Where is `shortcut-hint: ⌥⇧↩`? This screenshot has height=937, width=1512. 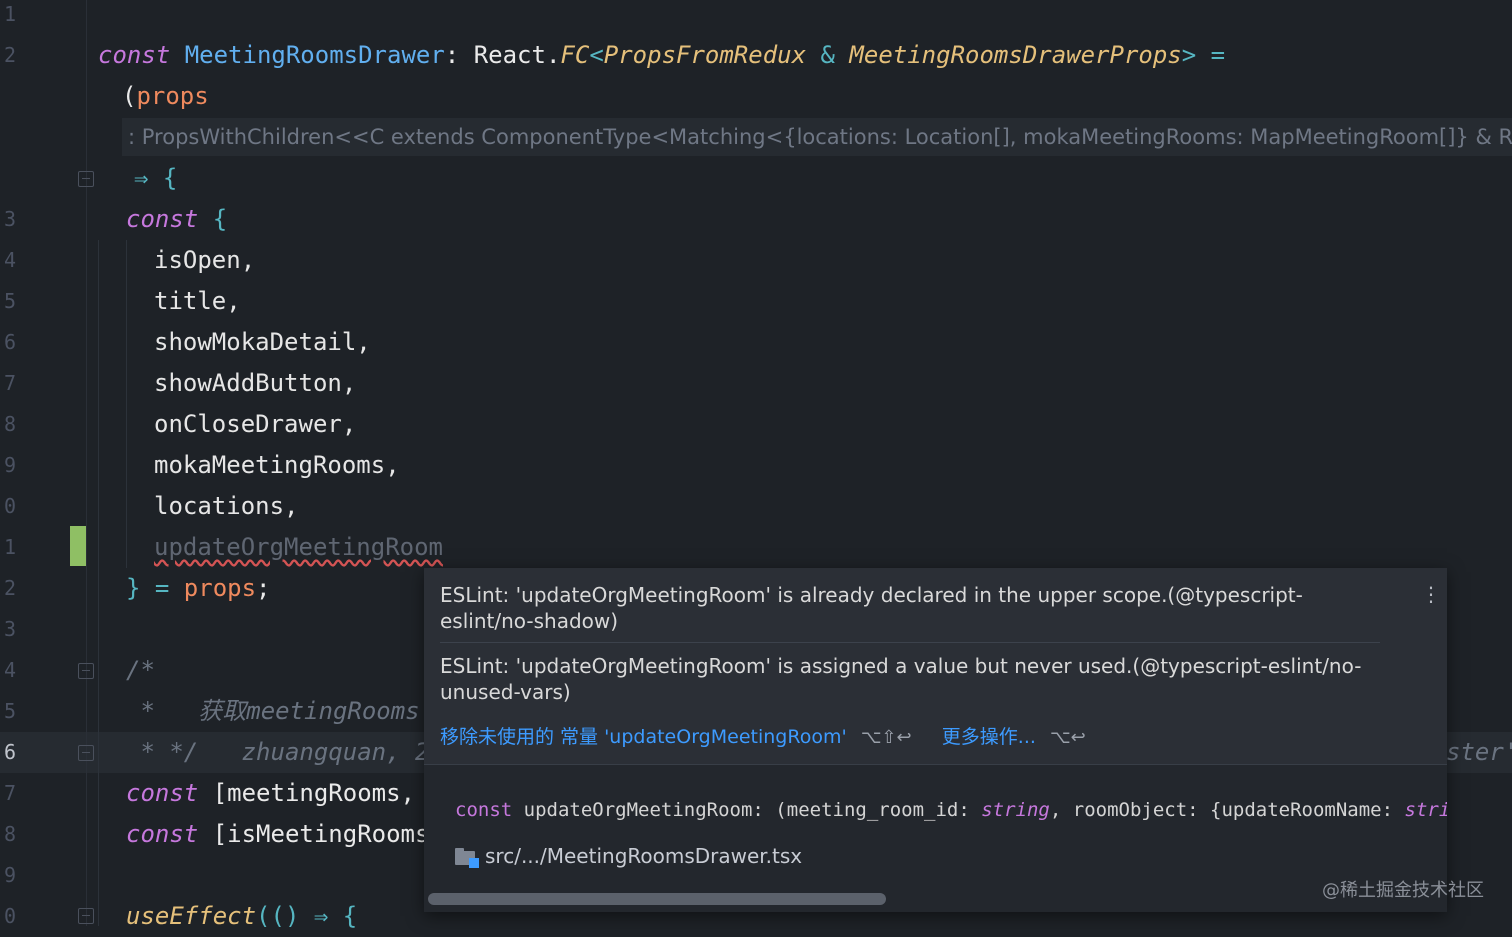 shortcut-hint: ⌥⇧↩ is located at coordinates (886, 737).